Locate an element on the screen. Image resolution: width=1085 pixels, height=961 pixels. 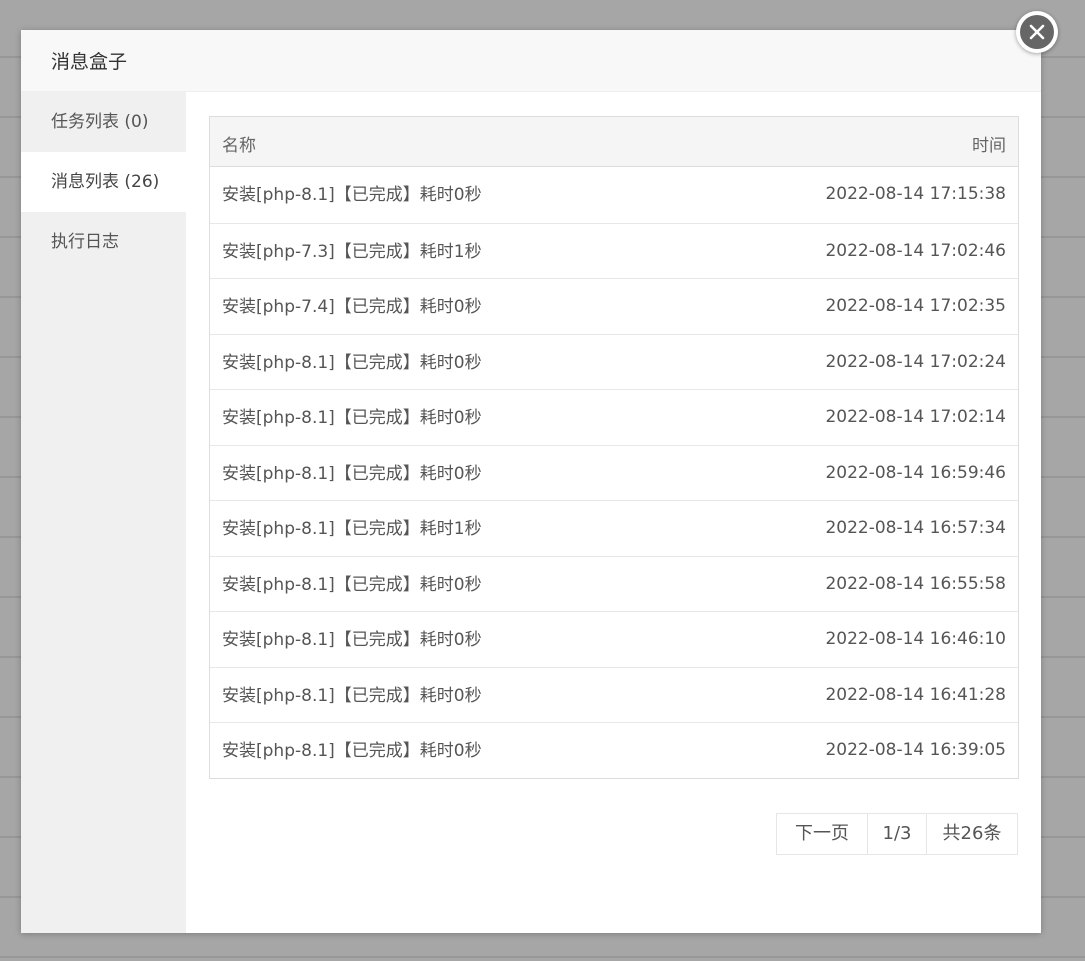
message-time: 2022-08-14 16:57:34 is located at coordinates (915, 528).